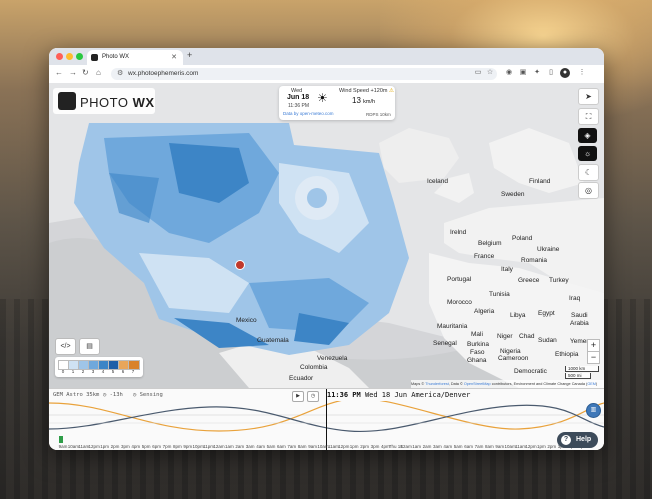 The width and height of the screenshot is (652, 499). I want to click on layers-icon: ◈, so click(587, 135).